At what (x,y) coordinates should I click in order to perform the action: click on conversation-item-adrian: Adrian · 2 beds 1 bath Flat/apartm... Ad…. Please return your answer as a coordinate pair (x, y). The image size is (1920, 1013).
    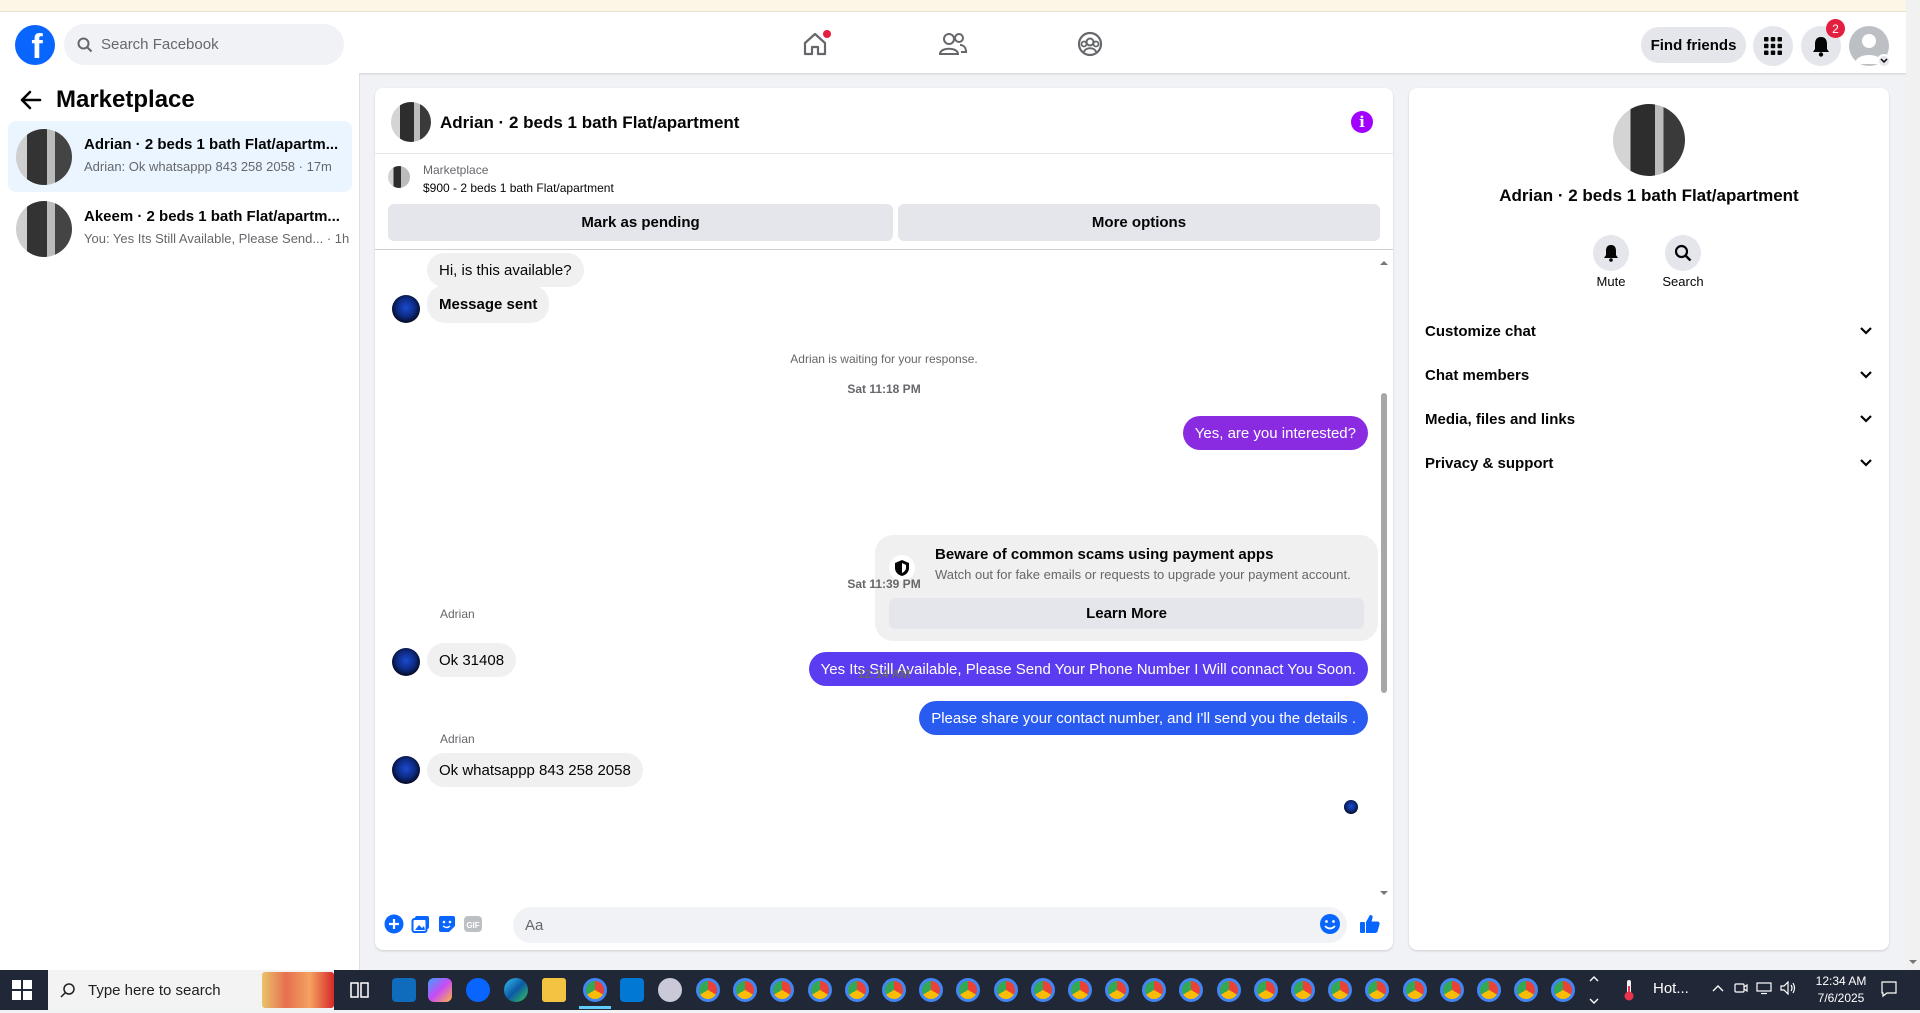
    Looking at the image, I should click on (180, 156).